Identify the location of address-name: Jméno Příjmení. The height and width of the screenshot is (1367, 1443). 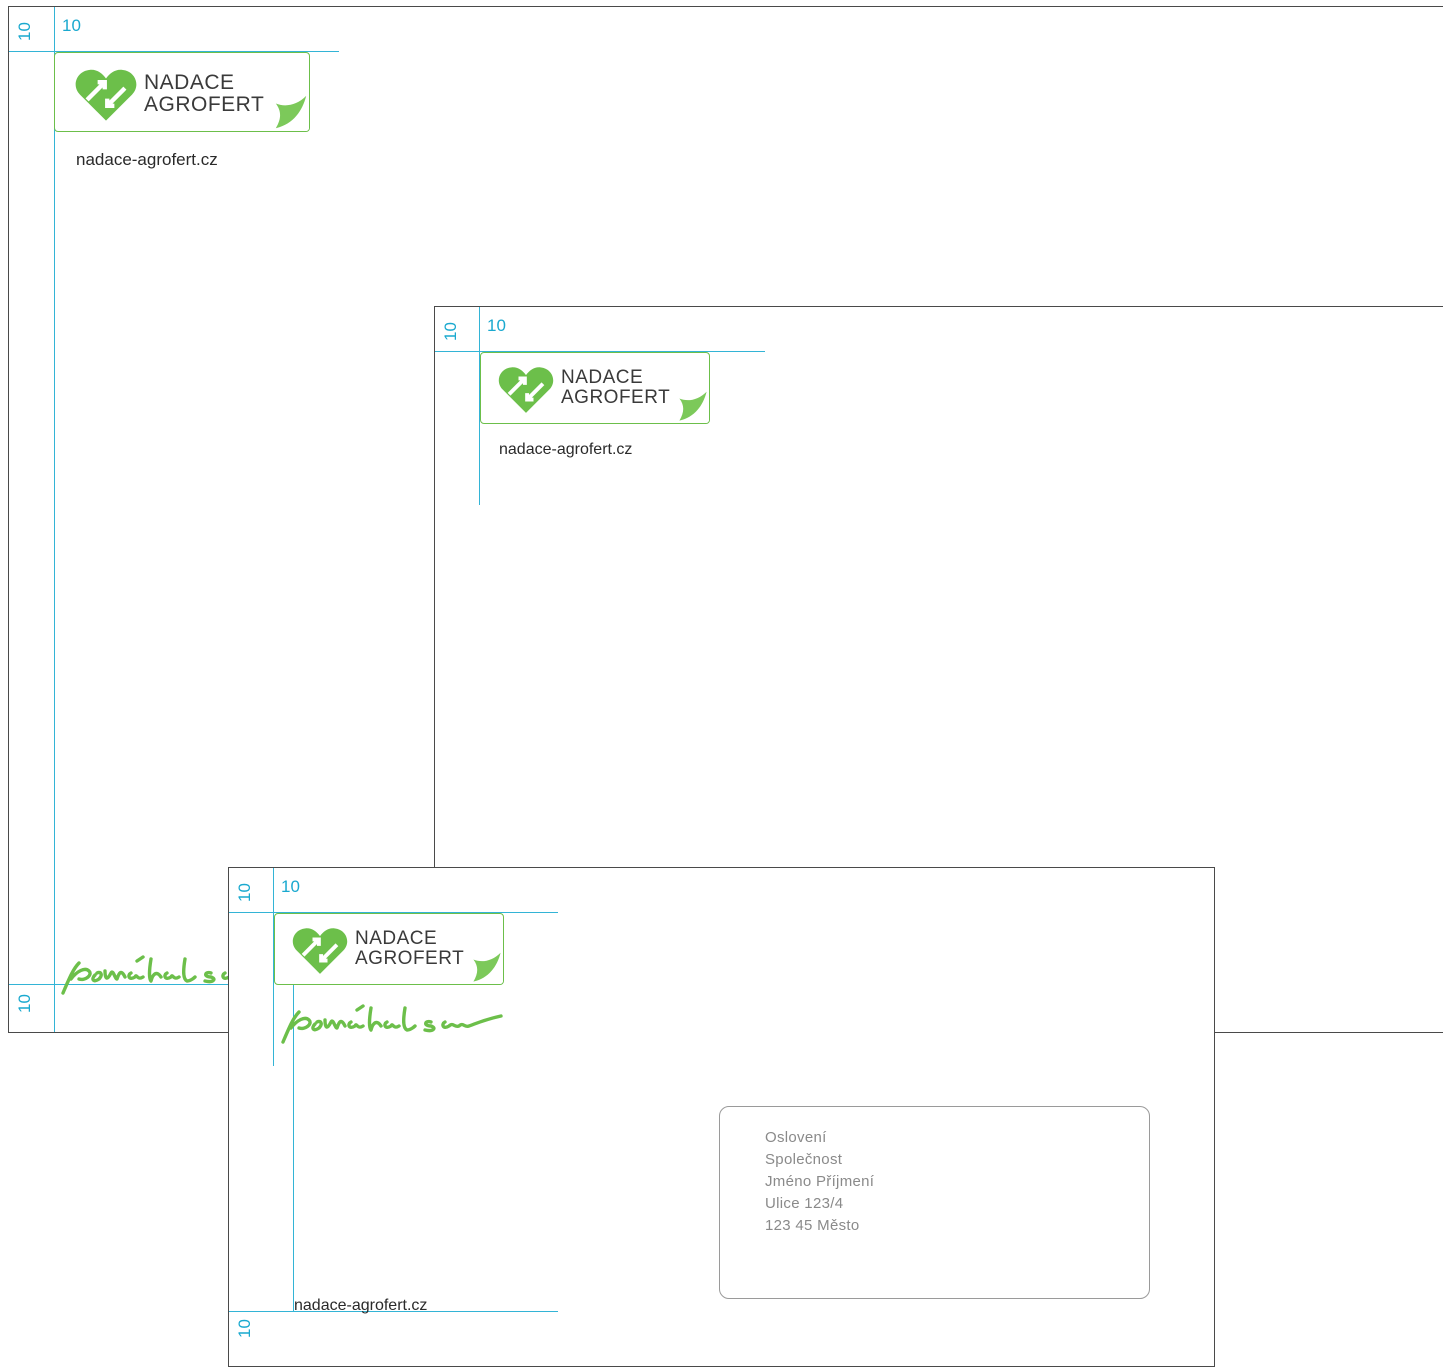
(820, 1181).